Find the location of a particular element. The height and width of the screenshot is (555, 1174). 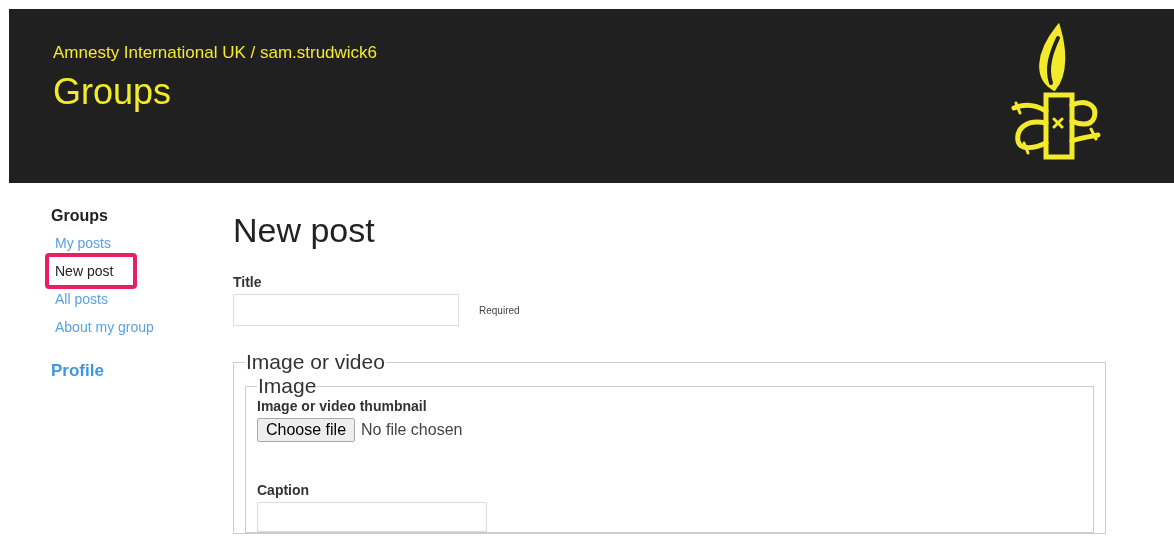

sidebar-link: New post is located at coordinates (91, 271).